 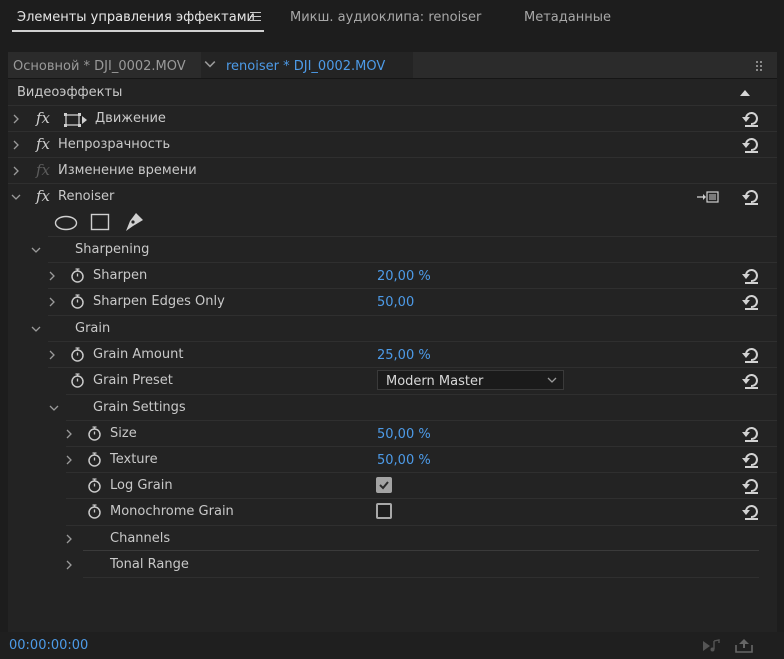 I want to click on transform-icon, so click(x=76, y=120).